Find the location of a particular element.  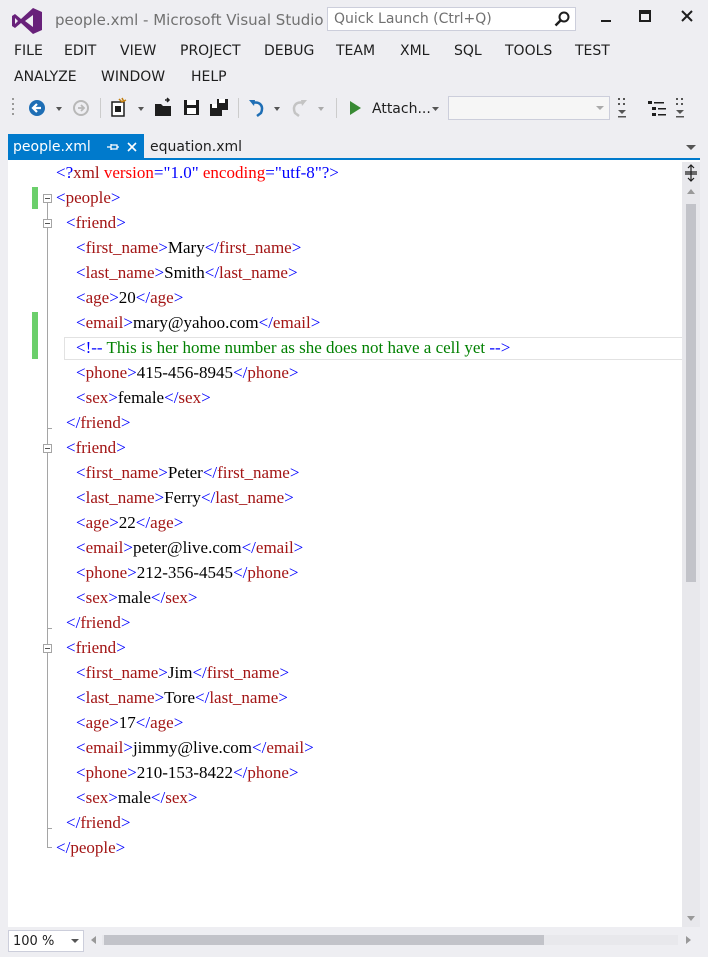

tab-equation-xml: equation.xml is located at coordinates (196, 147).